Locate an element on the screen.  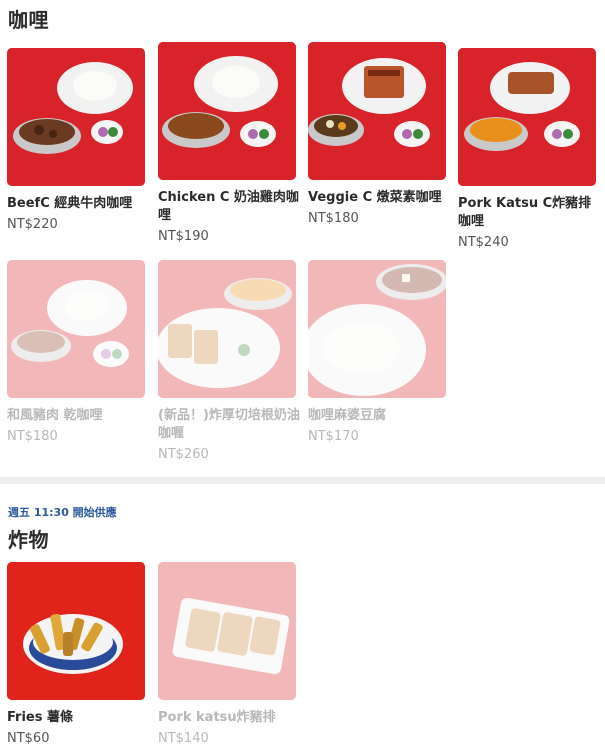
menu-item-price: NT$170 is located at coordinates (333, 436).